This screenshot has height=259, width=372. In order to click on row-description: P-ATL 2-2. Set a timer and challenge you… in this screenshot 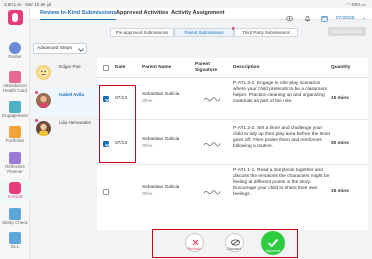, I will do `click(282, 137)`.